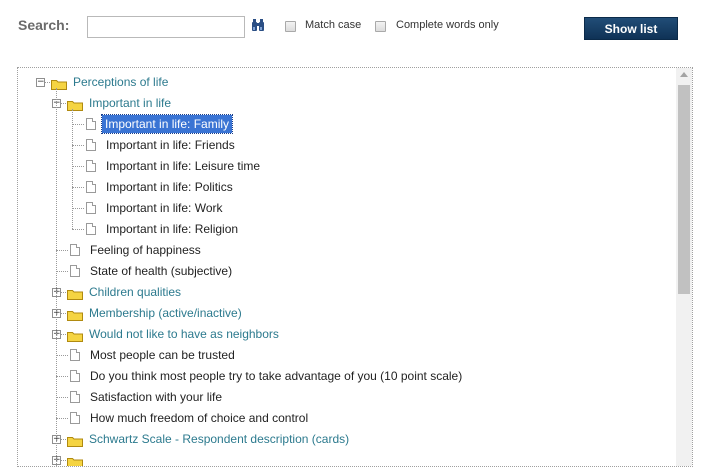  Describe the element at coordinates (343, 292) in the screenshot. I see `tree-folder-node: + Children qualities` at that location.